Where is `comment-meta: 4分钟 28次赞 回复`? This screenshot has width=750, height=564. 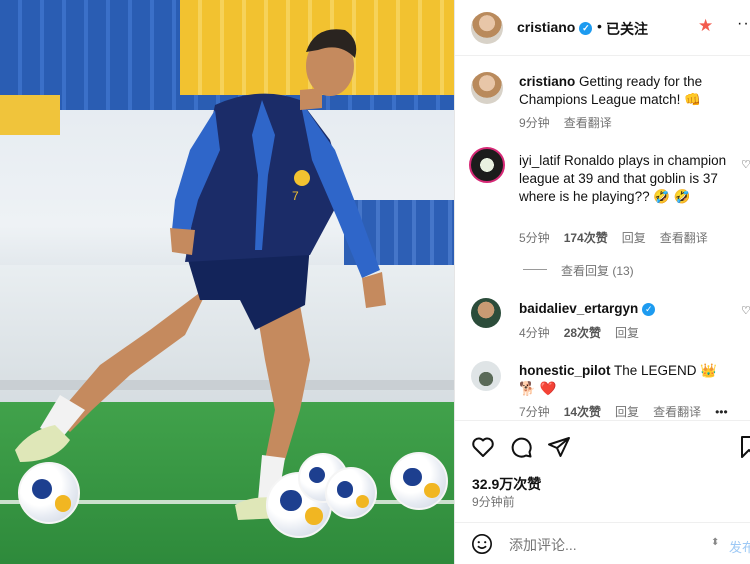
comment-meta: 4分钟 28次赞 回复 is located at coordinates (586, 332).